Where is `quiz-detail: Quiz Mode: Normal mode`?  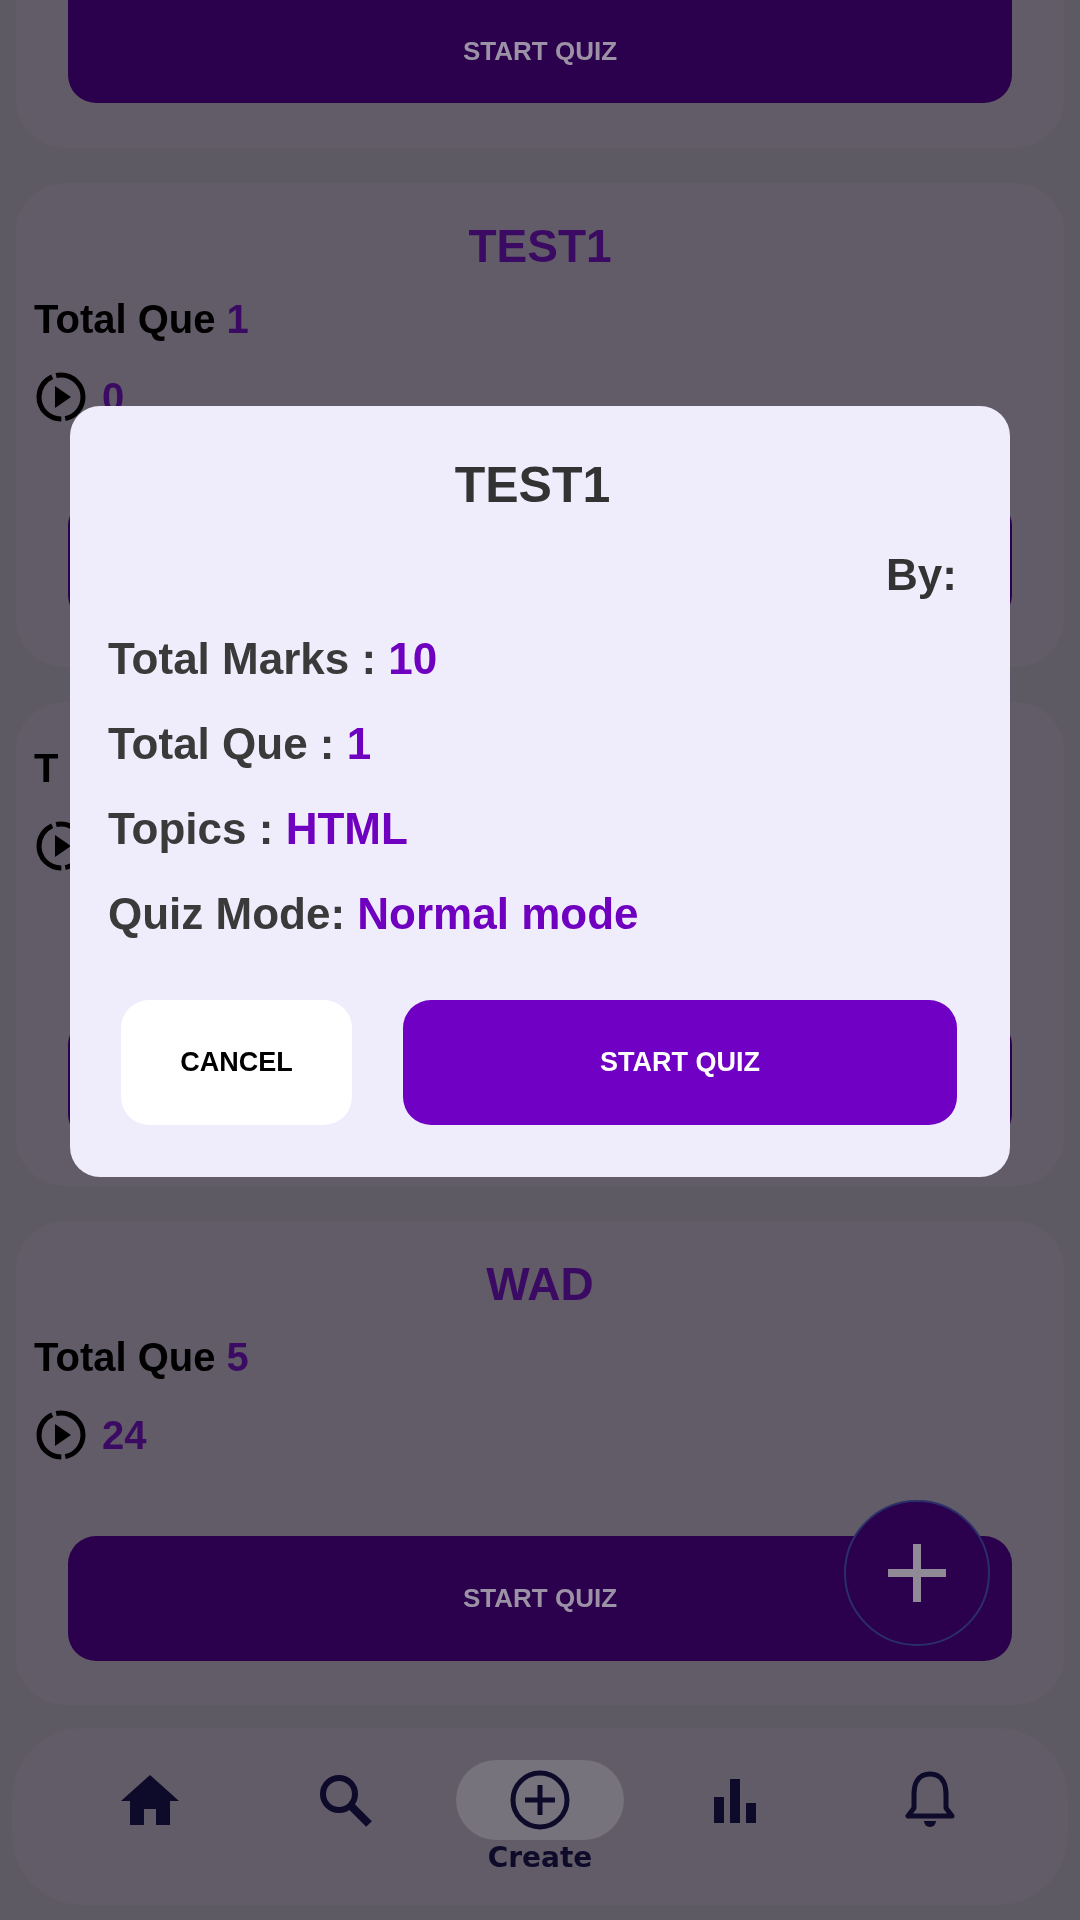
quiz-detail: Quiz Mode: Normal mode is located at coordinates (374, 914).